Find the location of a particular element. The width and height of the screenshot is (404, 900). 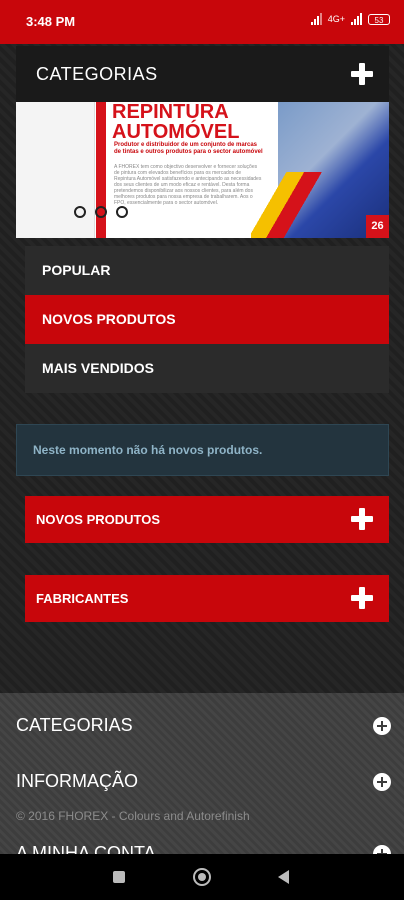

panel-label: FABRICANTES is located at coordinates (82, 598).